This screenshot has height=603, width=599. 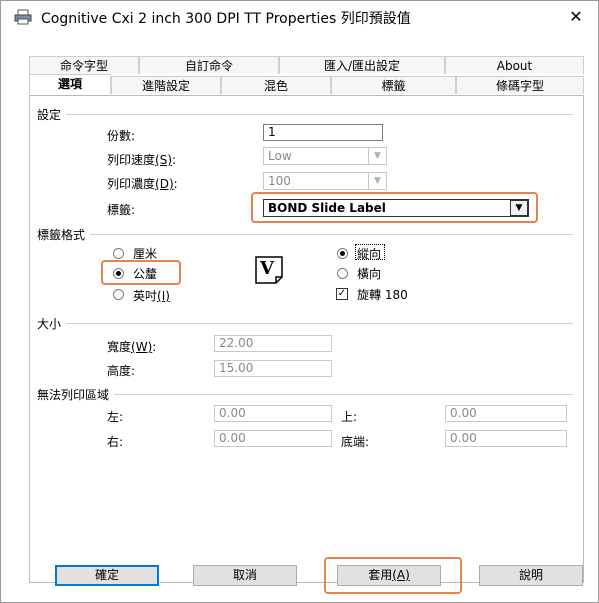 I want to click on tab-about: About, so click(x=514, y=65).